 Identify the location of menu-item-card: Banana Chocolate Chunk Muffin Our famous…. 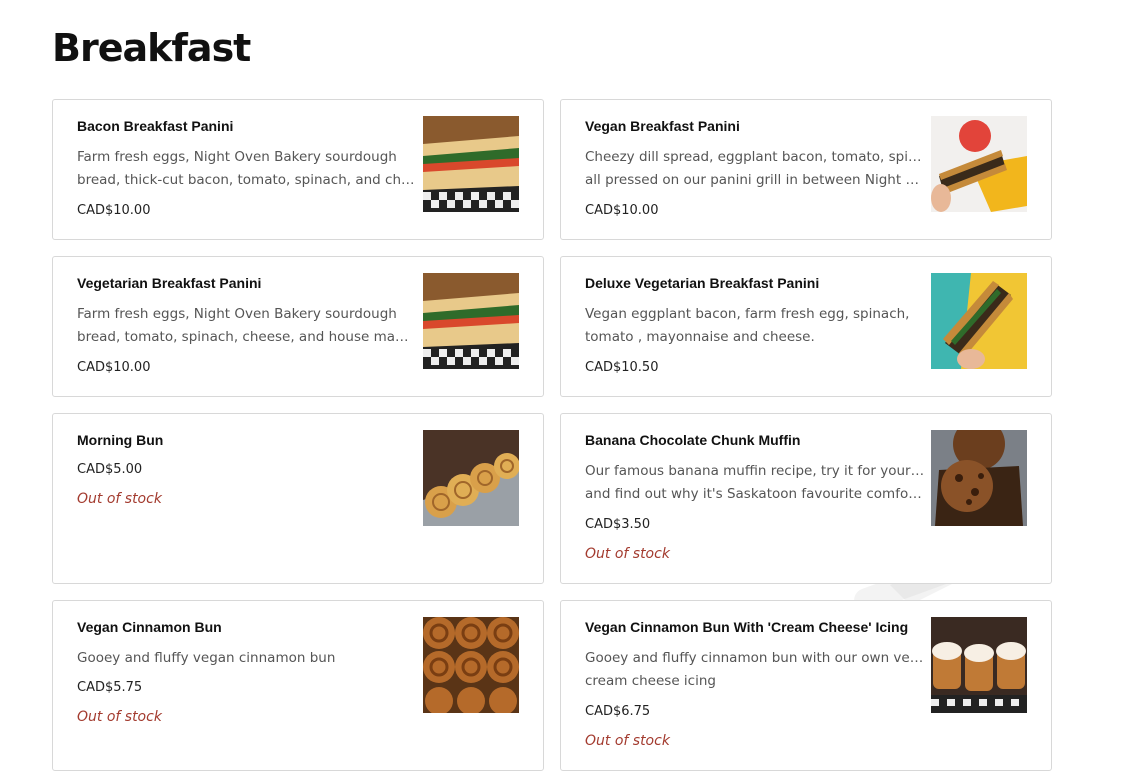
(806, 498).